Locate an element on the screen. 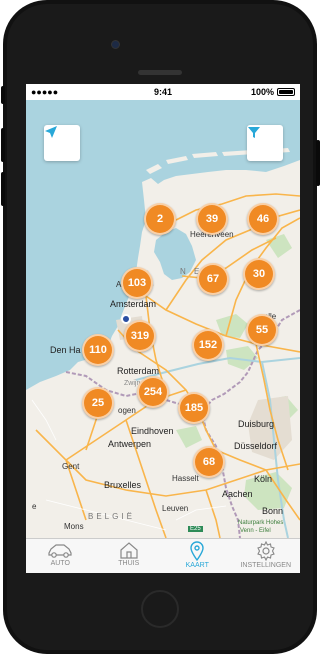 The height and width of the screenshot is (654, 320). cluster-count: 68 is located at coordinates (209, 462).